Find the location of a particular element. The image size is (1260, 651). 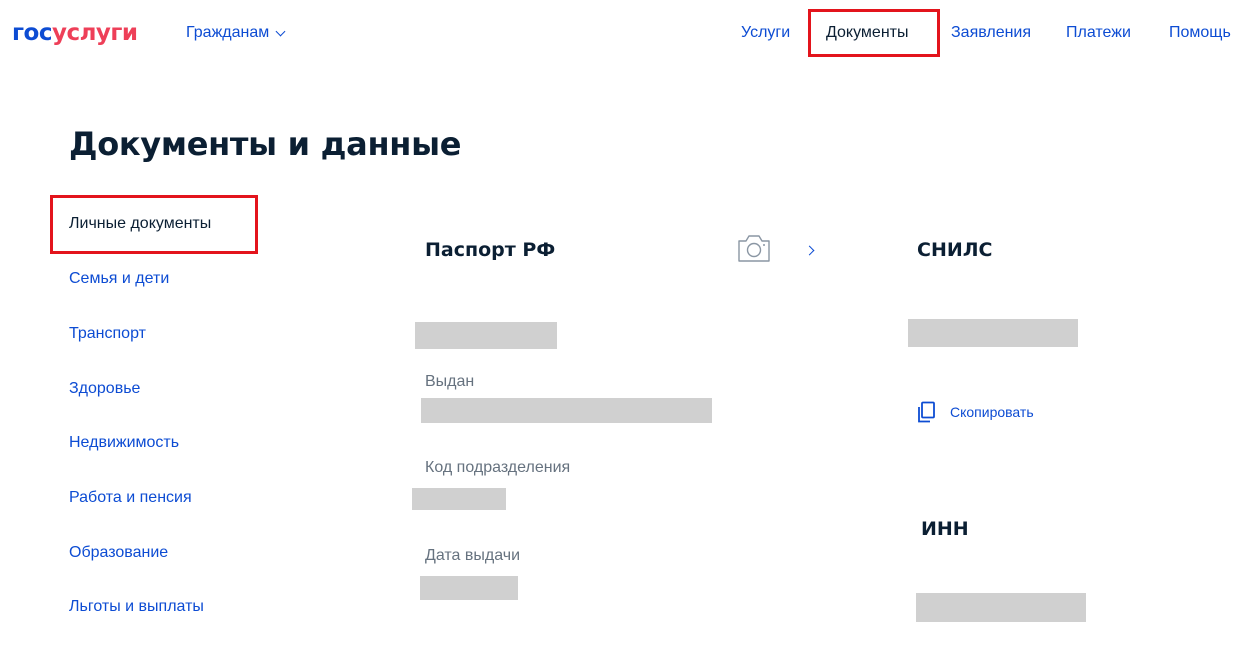

passport-issue-date-redacted is located at coordinates (469, 588).